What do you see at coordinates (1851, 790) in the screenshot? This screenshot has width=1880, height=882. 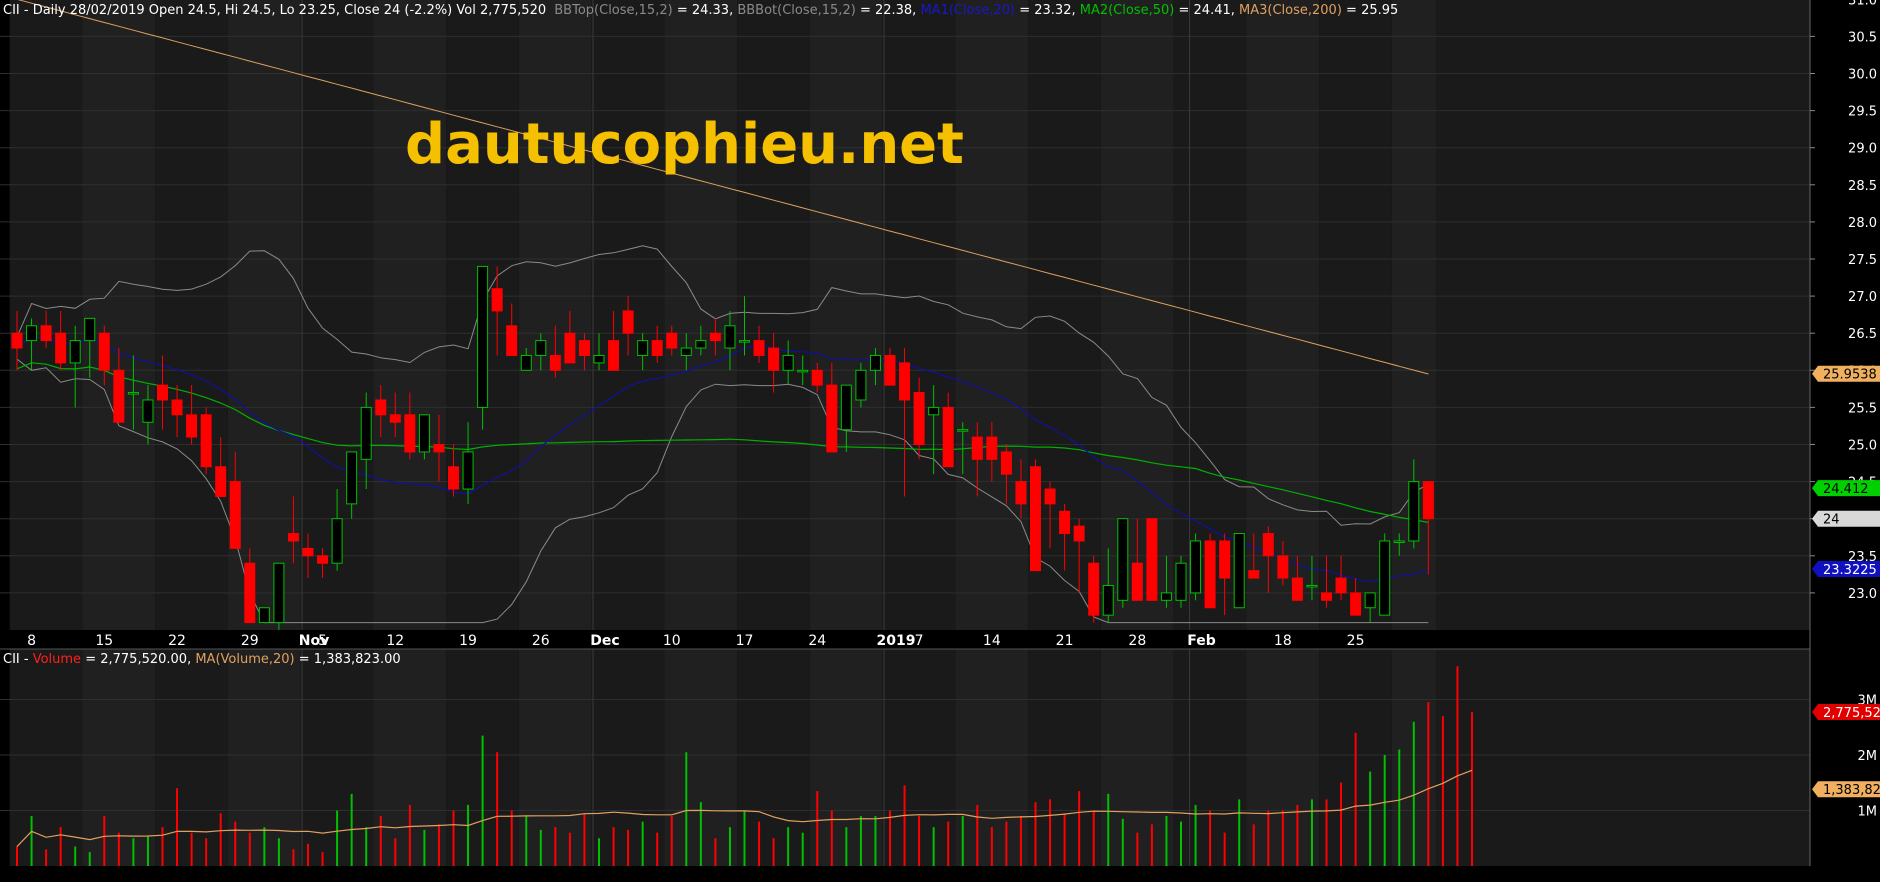 I see `volume-ma-badge-text: 1,383,823` at bounding box center [1851, 790].